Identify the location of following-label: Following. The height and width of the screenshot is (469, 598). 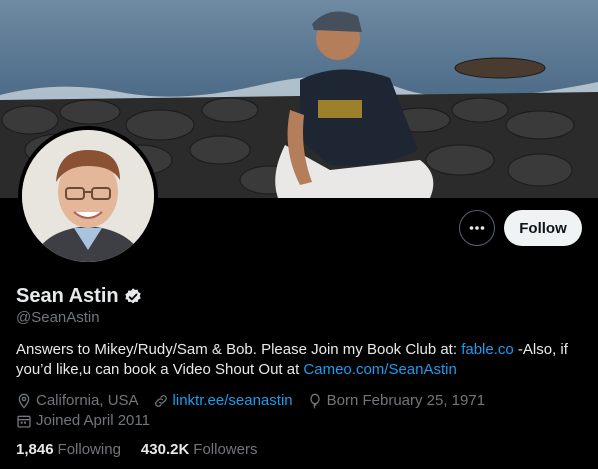
(89, 449).